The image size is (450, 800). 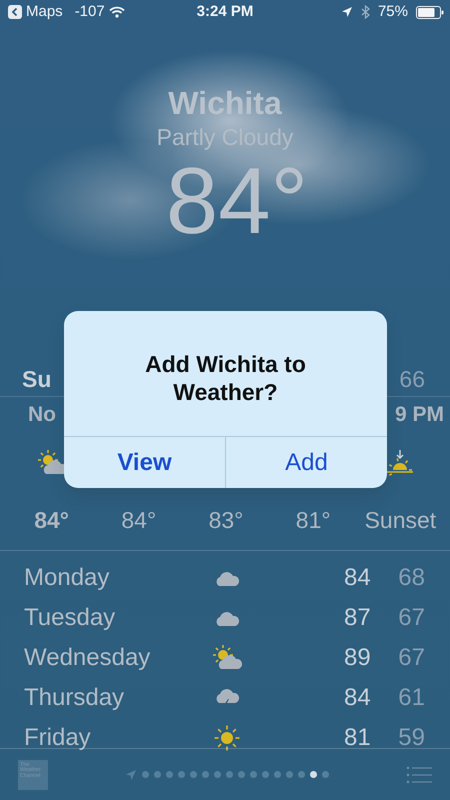 What do you see at coordinates (400, 521) in the screenshot?
I see `hourly-temperature: Sunset` at bounding box center [400, 521].